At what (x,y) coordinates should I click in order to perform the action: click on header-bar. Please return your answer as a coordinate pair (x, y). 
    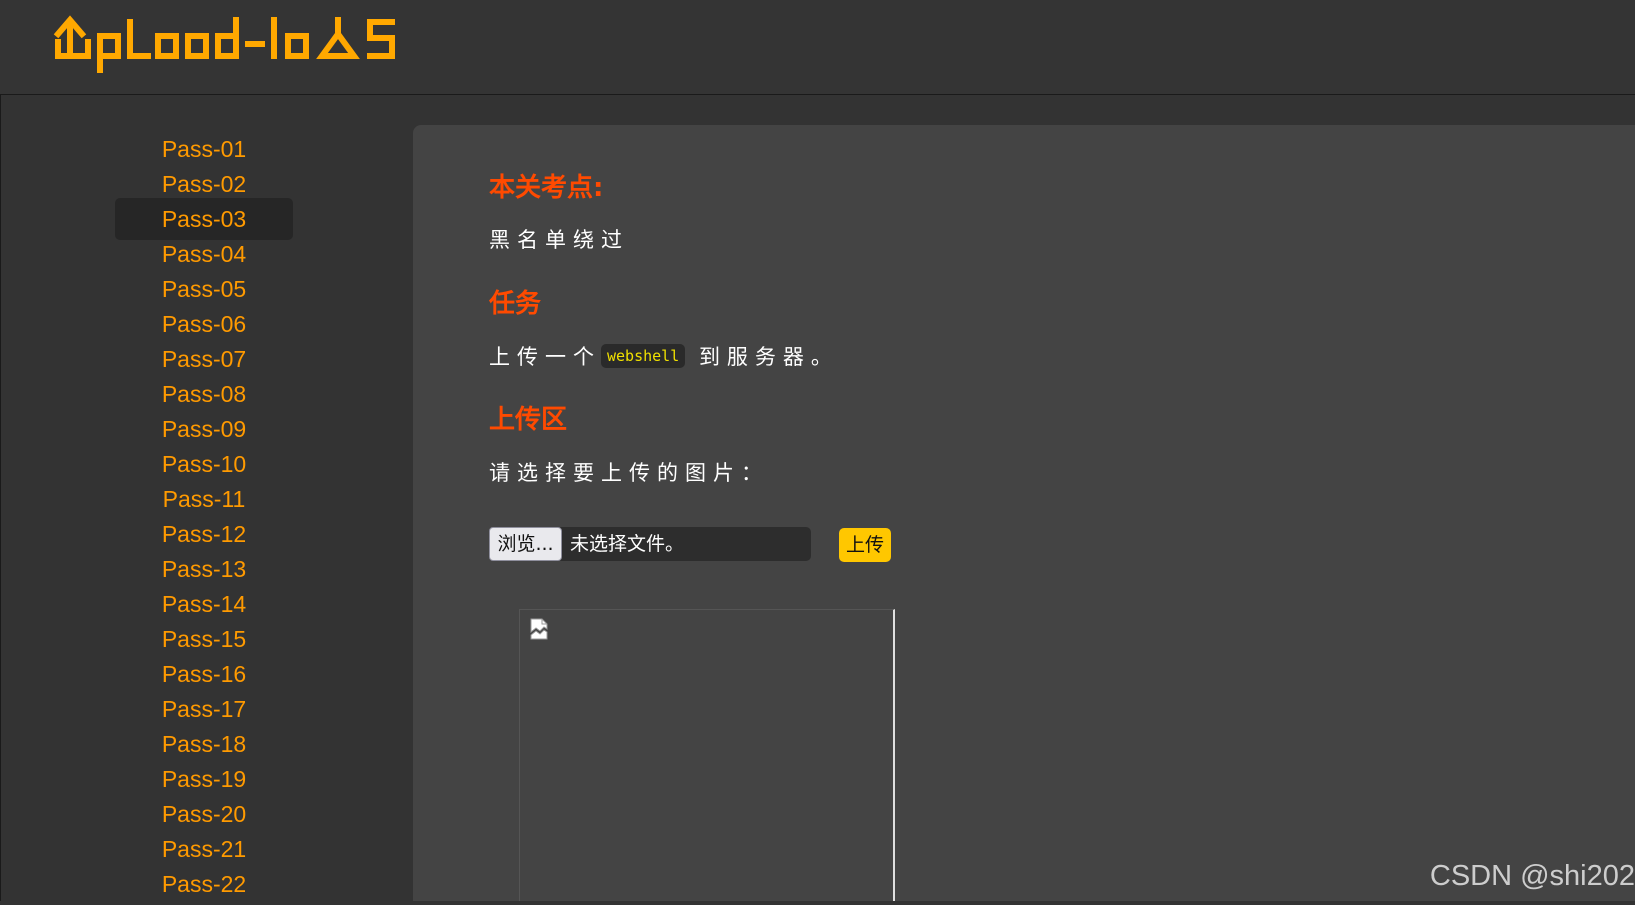
    Looking at the image, I should click on (817, 47).